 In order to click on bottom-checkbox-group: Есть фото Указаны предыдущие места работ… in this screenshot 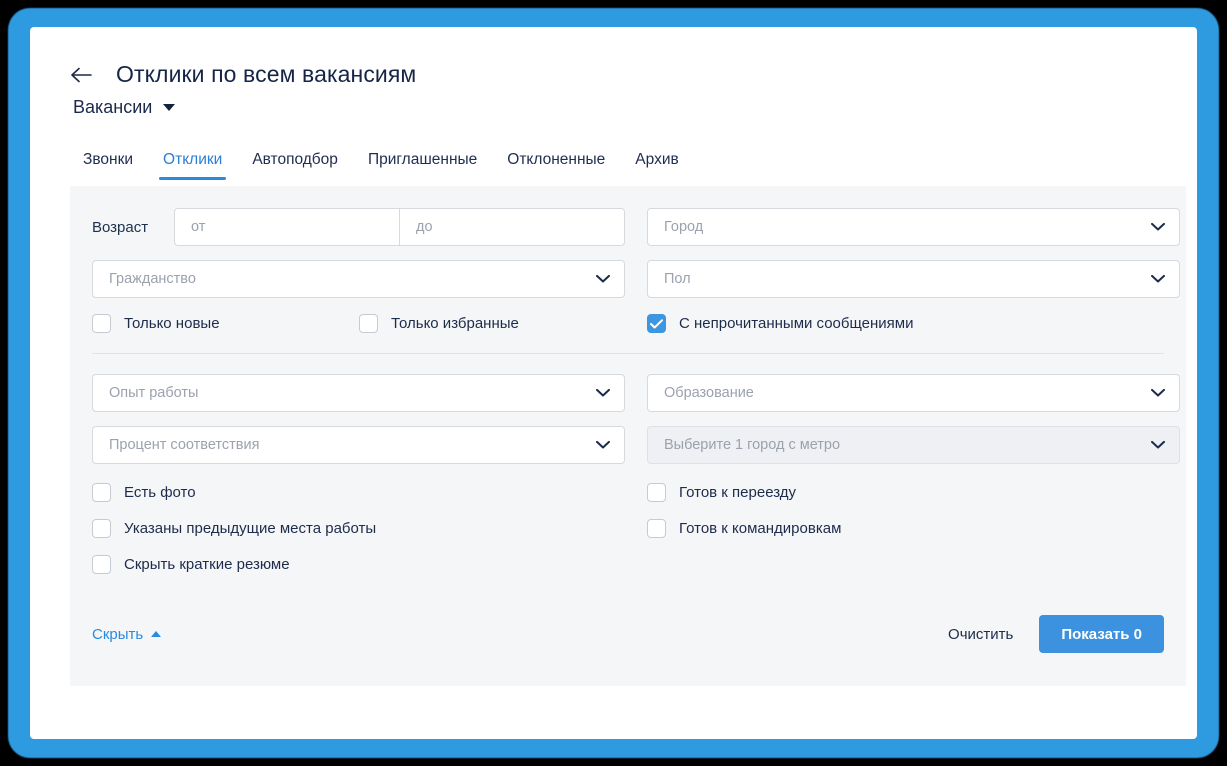, I will do `click(628, 537)`.